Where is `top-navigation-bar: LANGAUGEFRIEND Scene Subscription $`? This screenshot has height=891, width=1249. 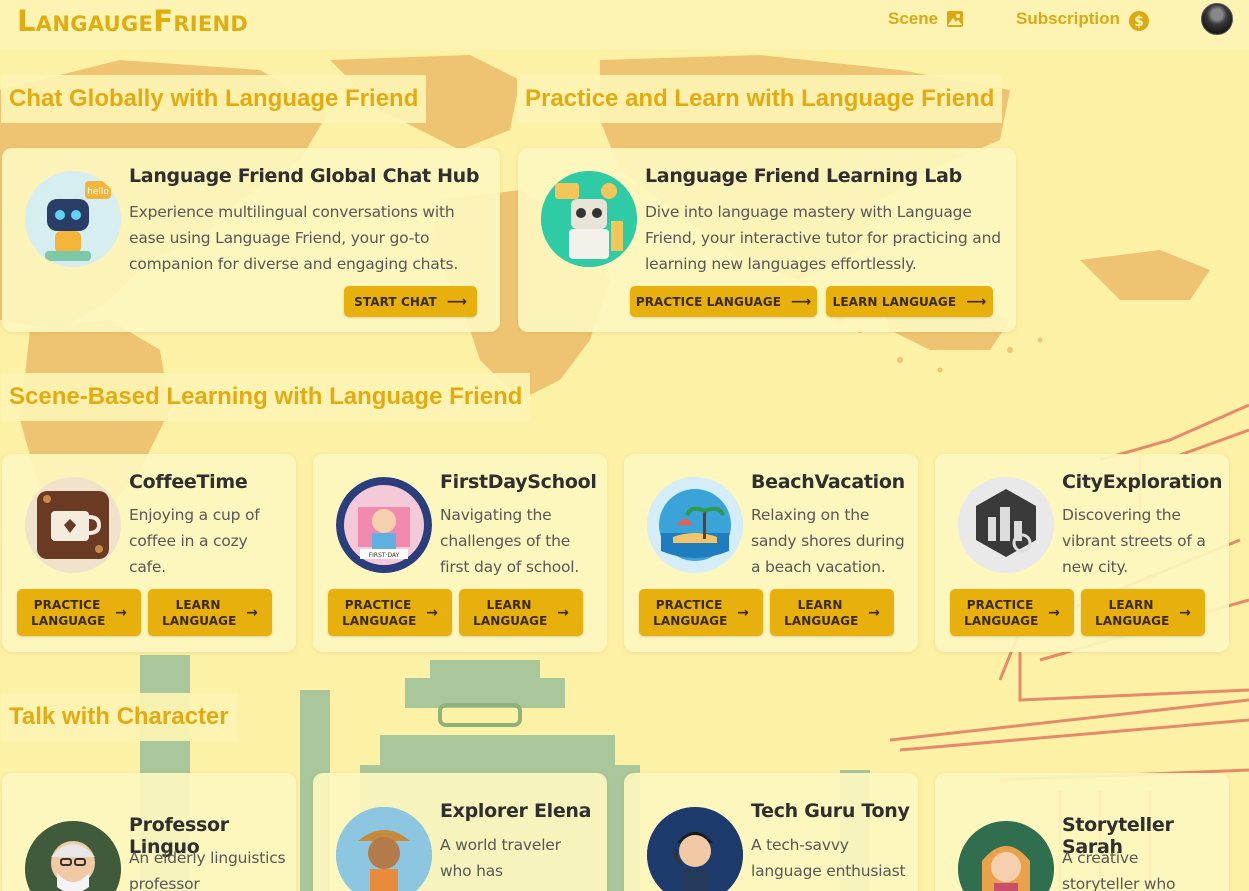
top-navigation-bar: LANGAUGEFRIEND Scene Subscription $ is located at coordinates (624, 25).